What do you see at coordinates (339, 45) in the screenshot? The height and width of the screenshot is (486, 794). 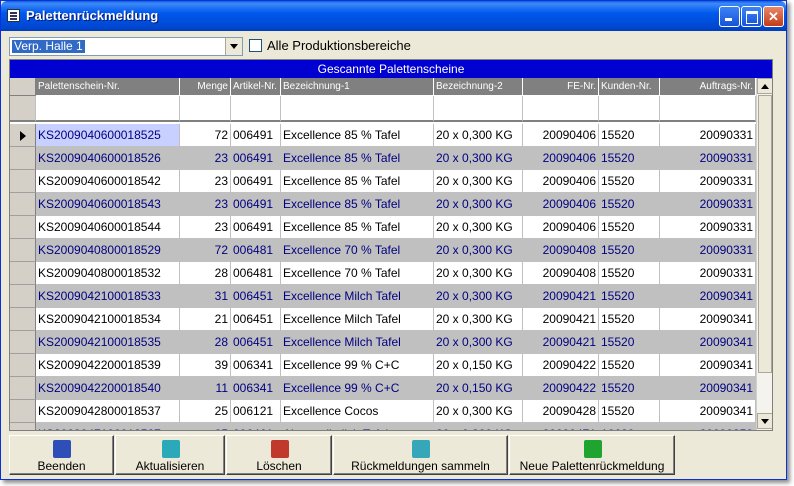 I see `all-areas-label: Alle Produktionsbereiche` at bounding box center [339, 45].